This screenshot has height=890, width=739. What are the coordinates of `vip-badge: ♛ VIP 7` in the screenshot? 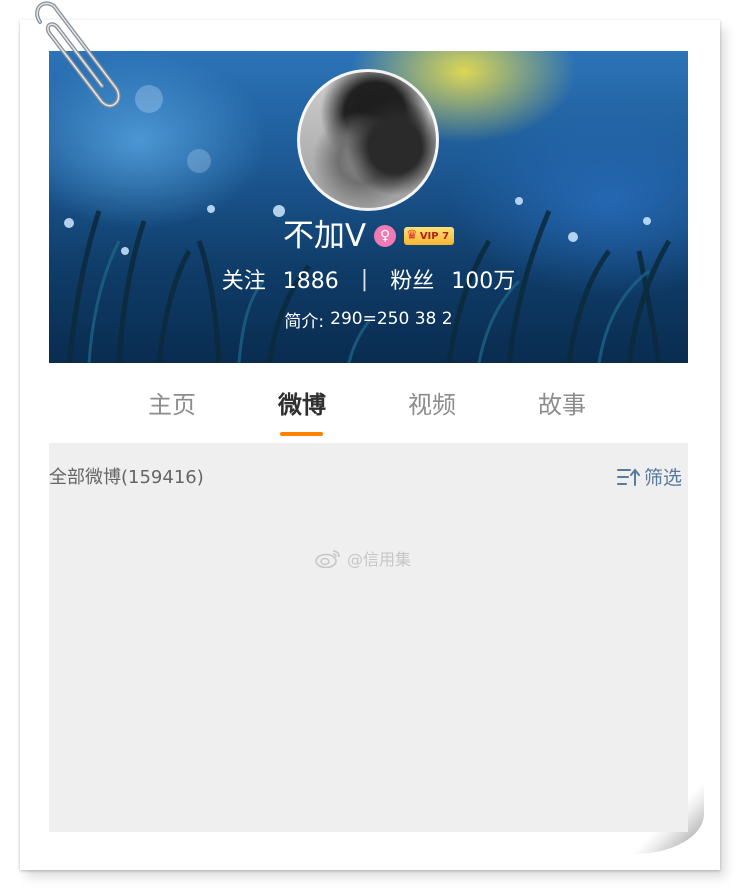 It's located at (429, 236).